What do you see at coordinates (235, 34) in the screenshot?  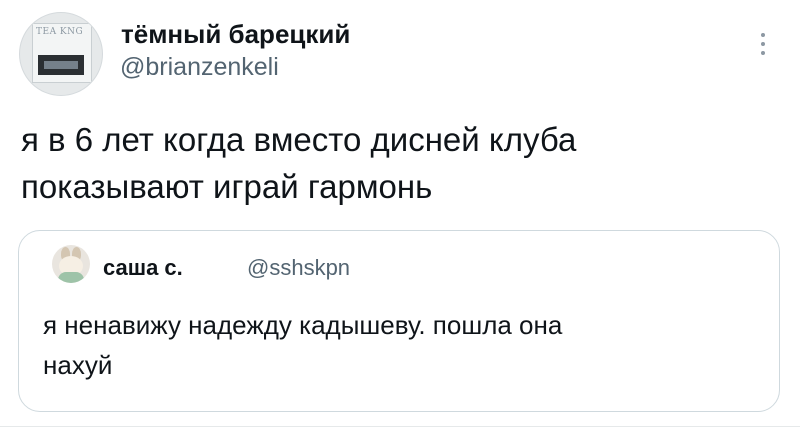 I see `author-display-name: тёмный барецкий` at bounding box center [235, 34].